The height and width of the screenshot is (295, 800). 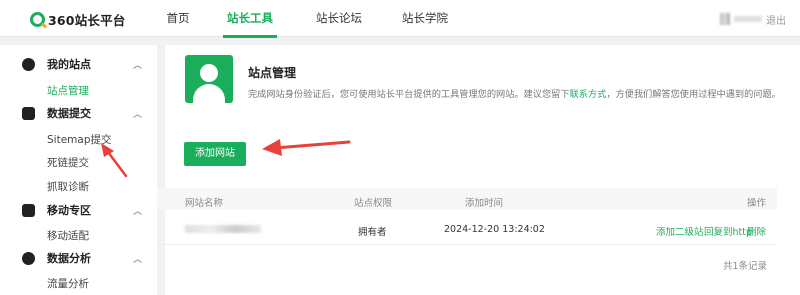 What do you see at coordinates (250, 19) in the screenshot?
I see `nav-tools: 站长工具` at bounding box center [250, 19].